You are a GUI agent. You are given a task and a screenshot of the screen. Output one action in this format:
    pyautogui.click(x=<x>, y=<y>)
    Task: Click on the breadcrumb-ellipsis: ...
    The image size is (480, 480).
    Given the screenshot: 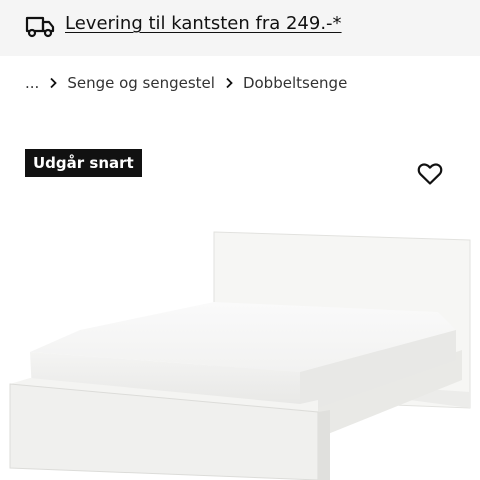 What is the action you would take?
    pyautogui.click(x=32, y=83)
    